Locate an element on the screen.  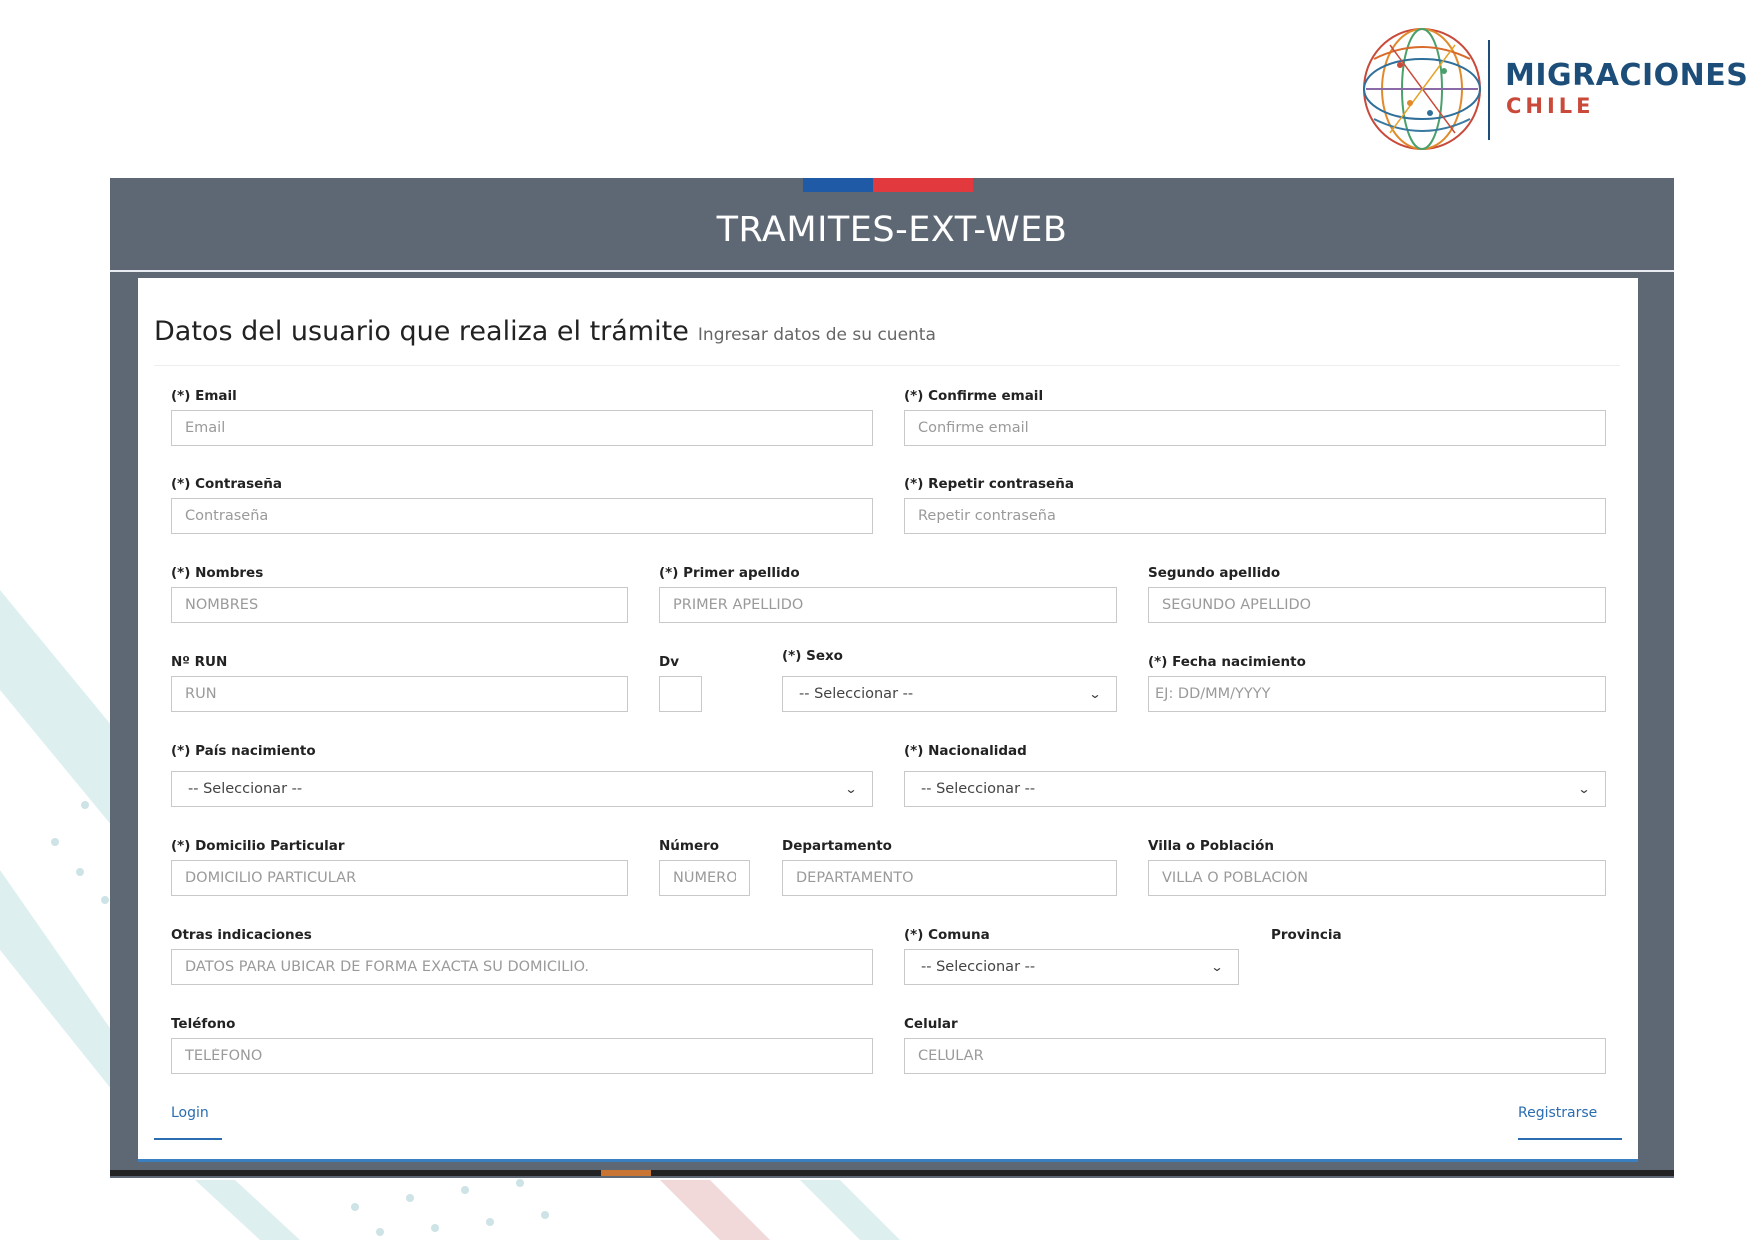
bottom-band is located at coordinates (892, 1173).